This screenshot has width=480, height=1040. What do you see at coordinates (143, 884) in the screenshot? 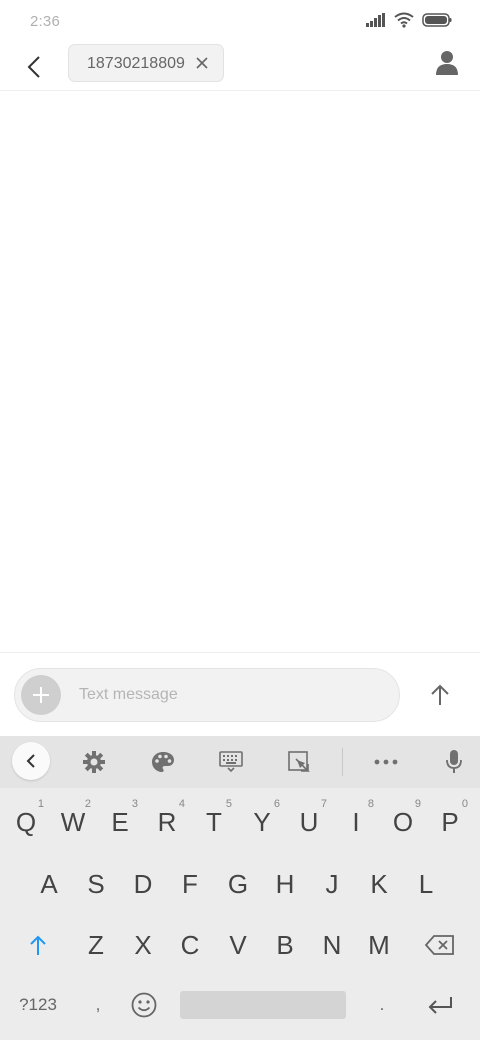
I see `key-d: D` at bounding box center [143, 884].